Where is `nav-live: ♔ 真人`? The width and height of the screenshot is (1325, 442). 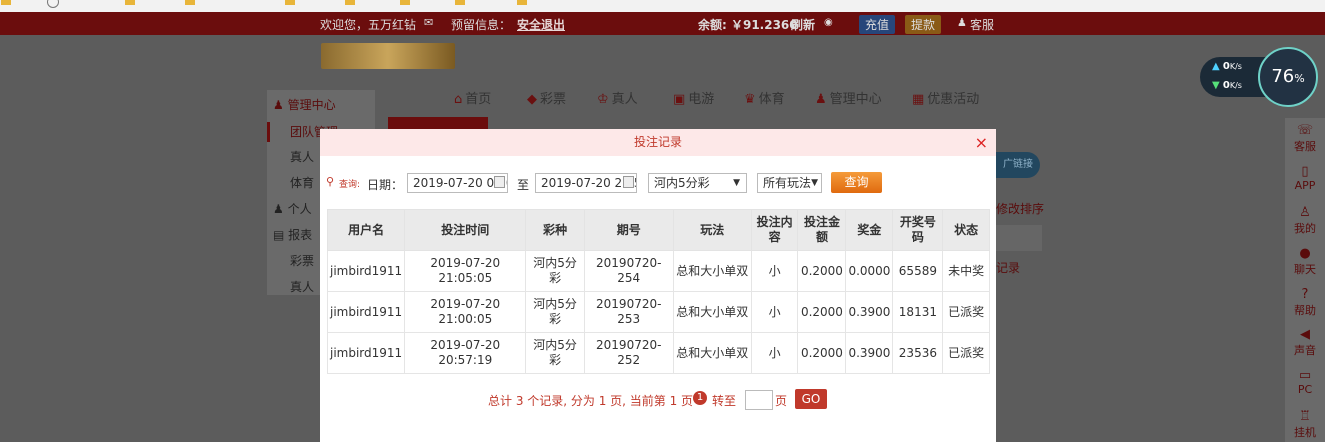
nav-live: ♔ 真人 is located at coordinates (617, 97).